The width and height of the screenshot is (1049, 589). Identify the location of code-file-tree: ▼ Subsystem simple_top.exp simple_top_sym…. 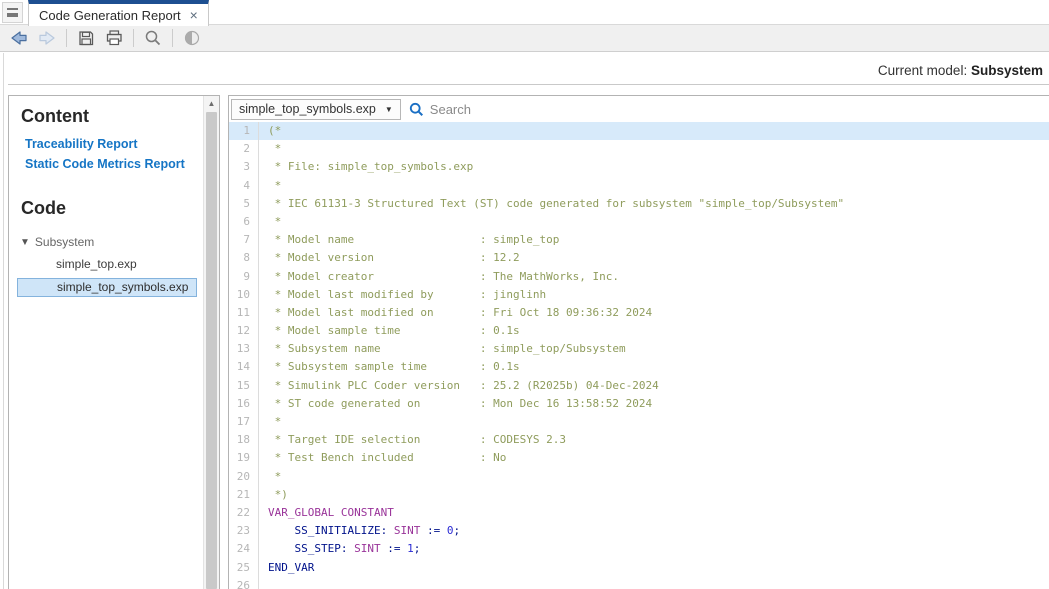
(106, 258).